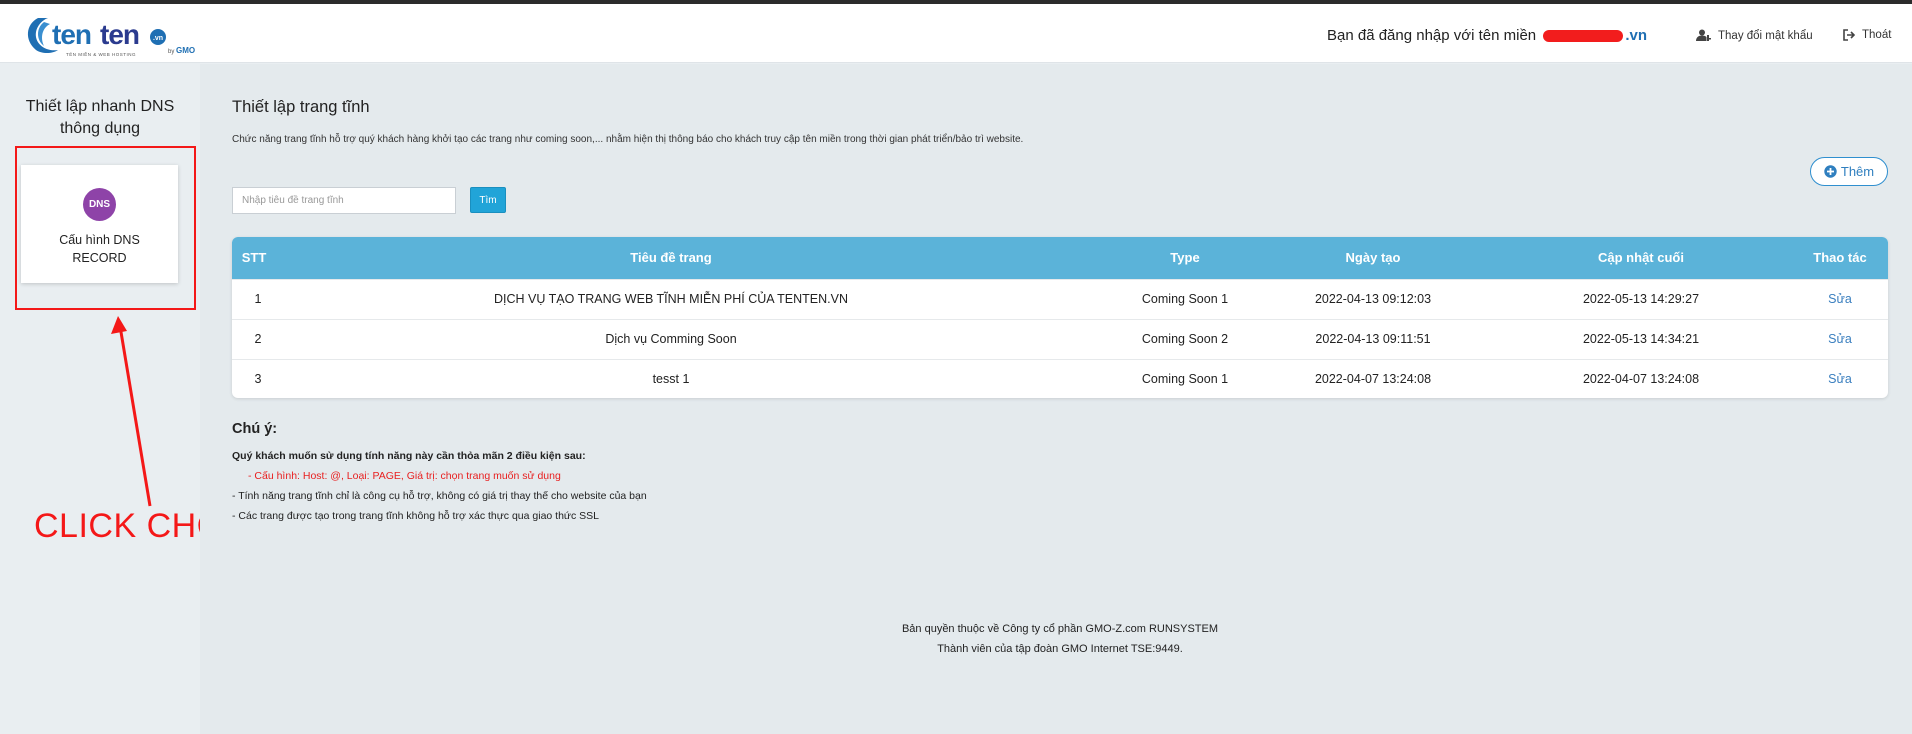 The image size is (1912, 734). Describe the element at coordinates (99, 224) in the screenshot. I see `dns-record-config-card: DNS Cấu hình DNS RECORD` at that location.